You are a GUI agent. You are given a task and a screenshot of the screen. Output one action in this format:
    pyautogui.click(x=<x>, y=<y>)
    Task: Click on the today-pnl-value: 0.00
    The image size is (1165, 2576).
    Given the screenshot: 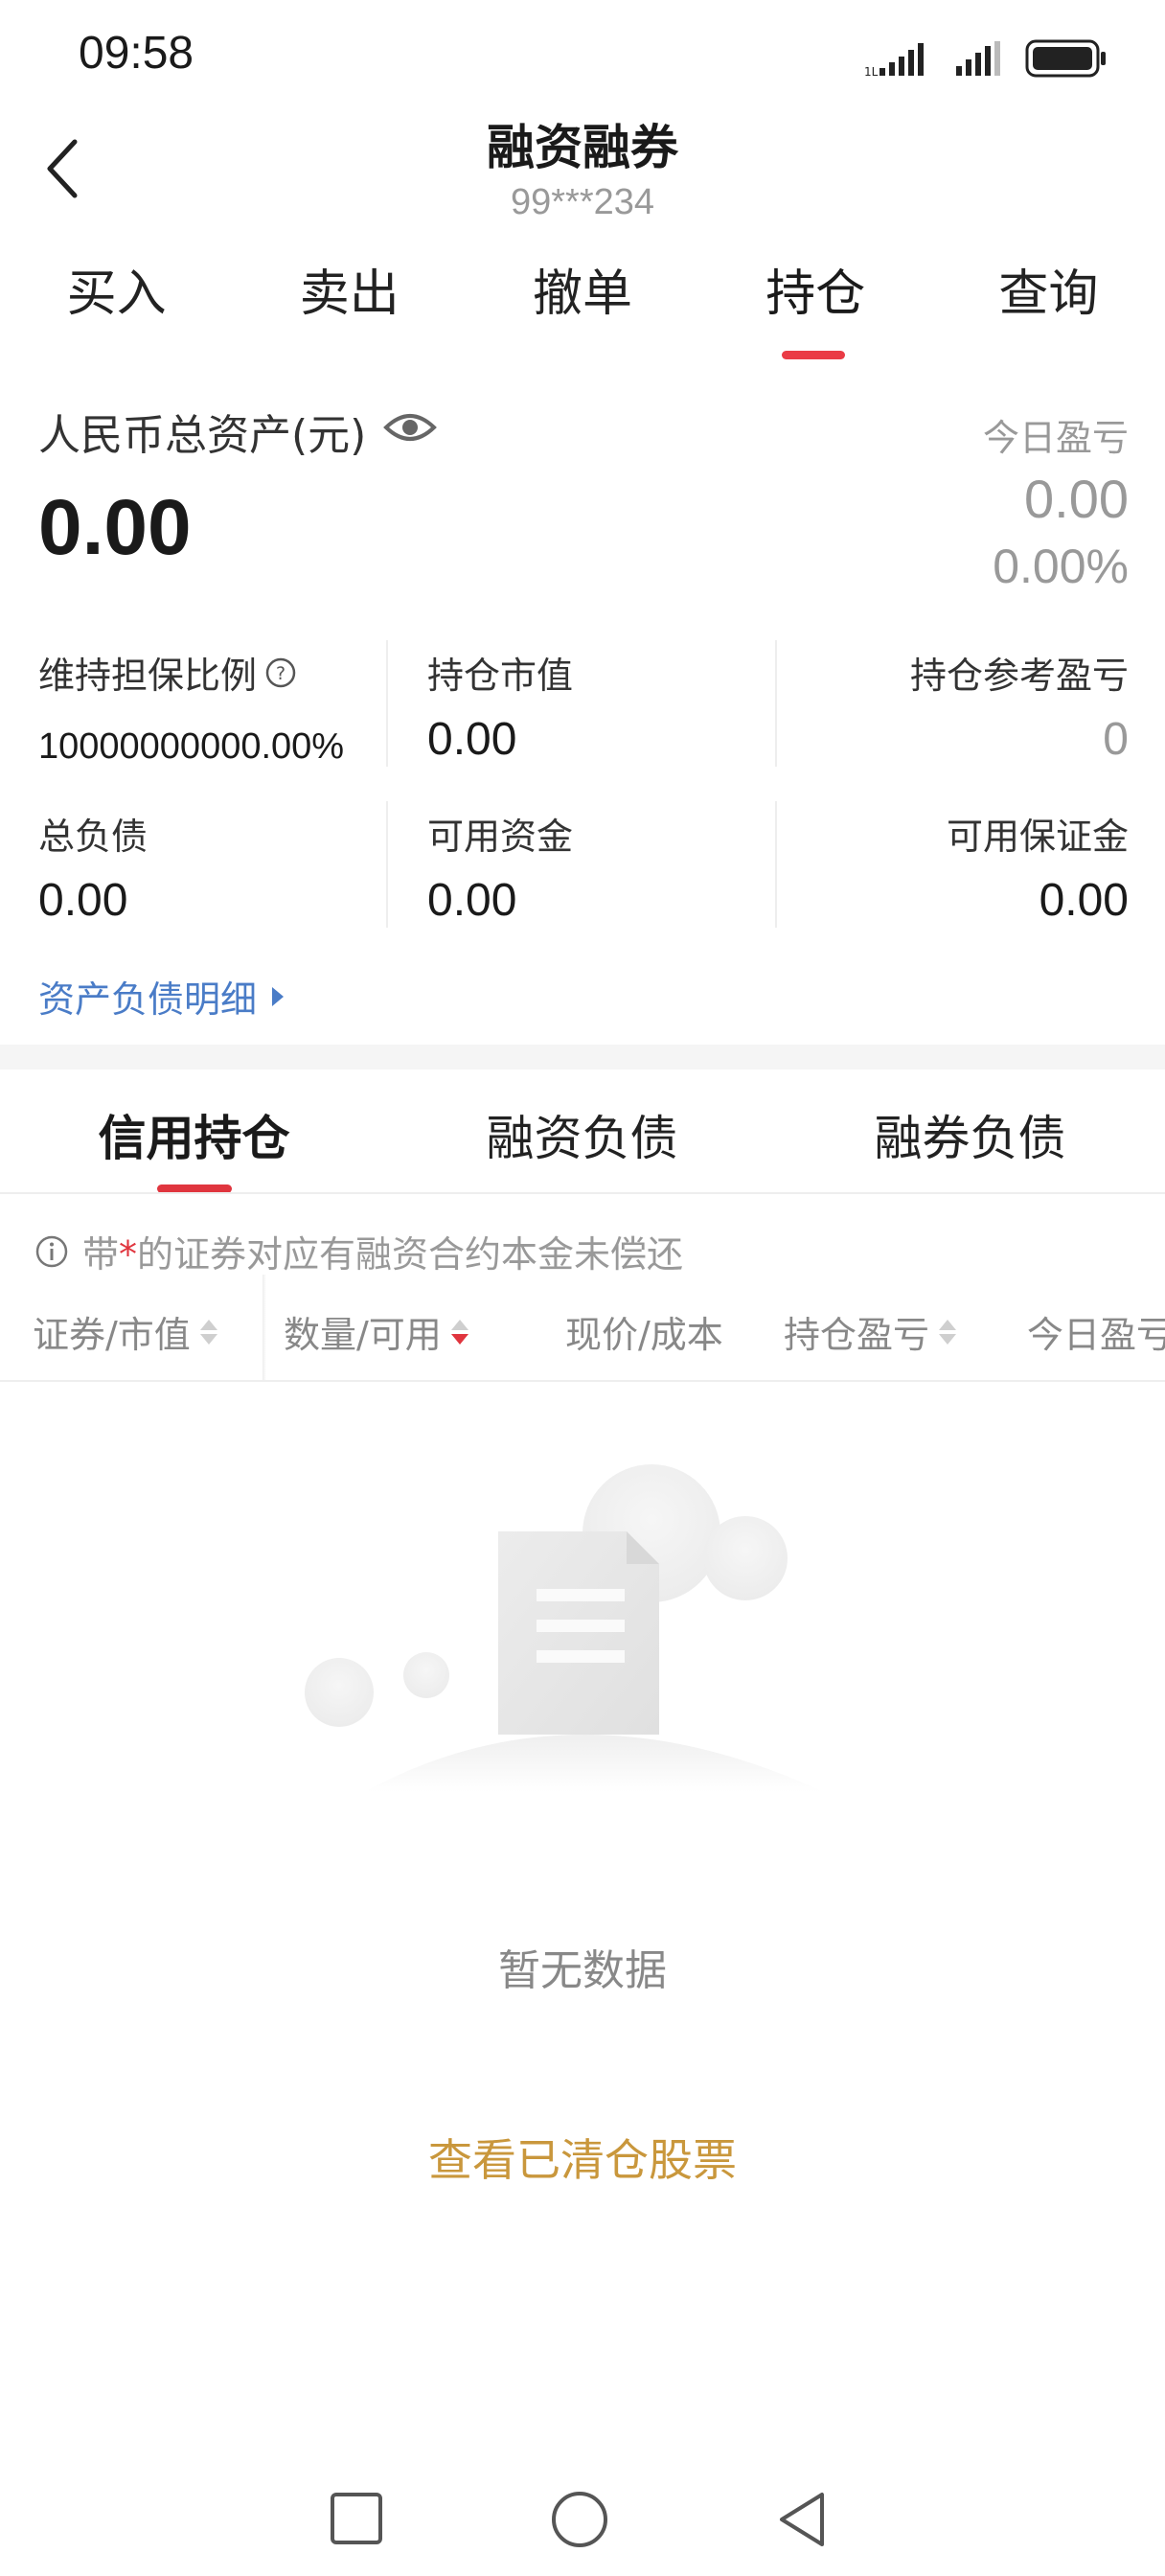 What is the action you would take?
    pyautogui.click(x=1077, y=499)
    